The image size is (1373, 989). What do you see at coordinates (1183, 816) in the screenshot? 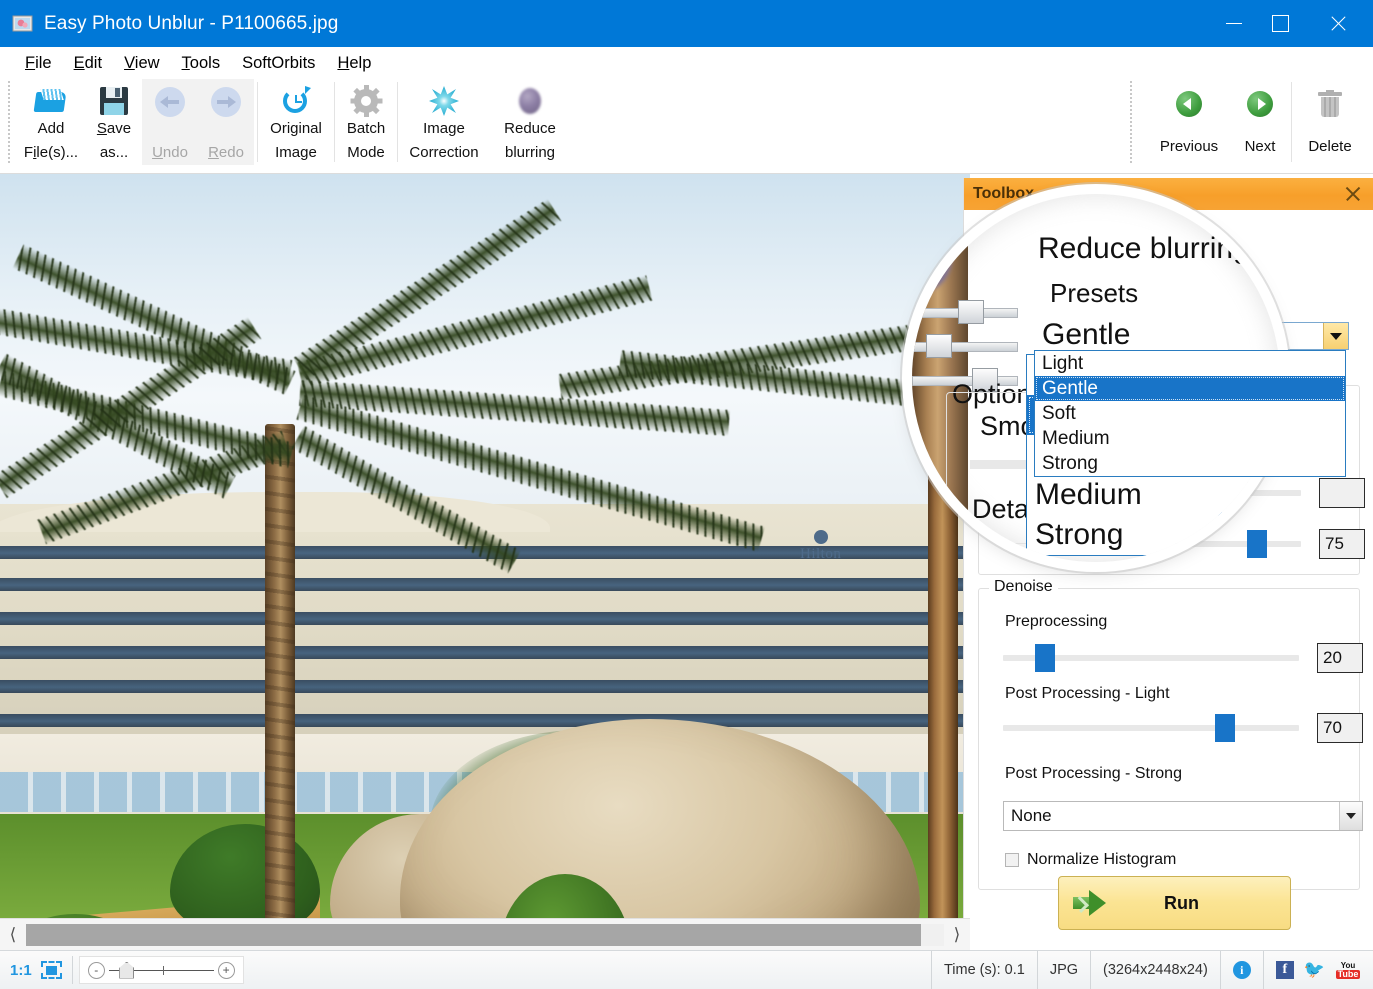
I see `post-strong-combobox: None` at bounding box center [1183, 816].